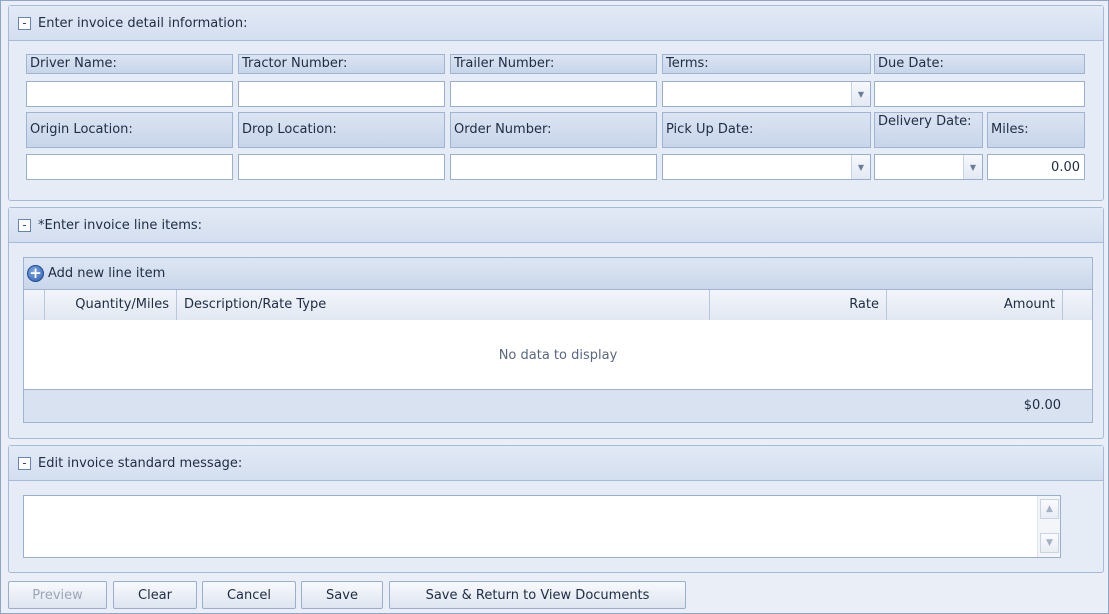 The image size is (1109, 614). What do you see at coordinates (24, 225) in the screenshot?
I see `collapse-line-items-button: -` at bounding box center [24, 225].